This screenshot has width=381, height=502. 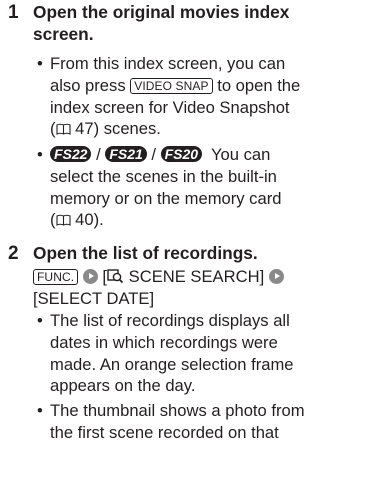 I want to click on text-line: ( 40)., so click(x=210, y=220).